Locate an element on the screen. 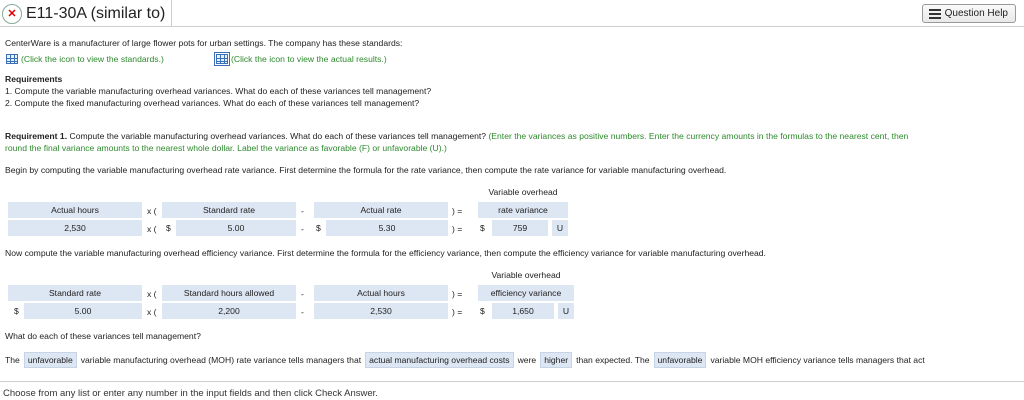 Image resolution: width=1024 pixels, height=400 pixels. question-help-button: Question Help is located at coordinates (968, 13).